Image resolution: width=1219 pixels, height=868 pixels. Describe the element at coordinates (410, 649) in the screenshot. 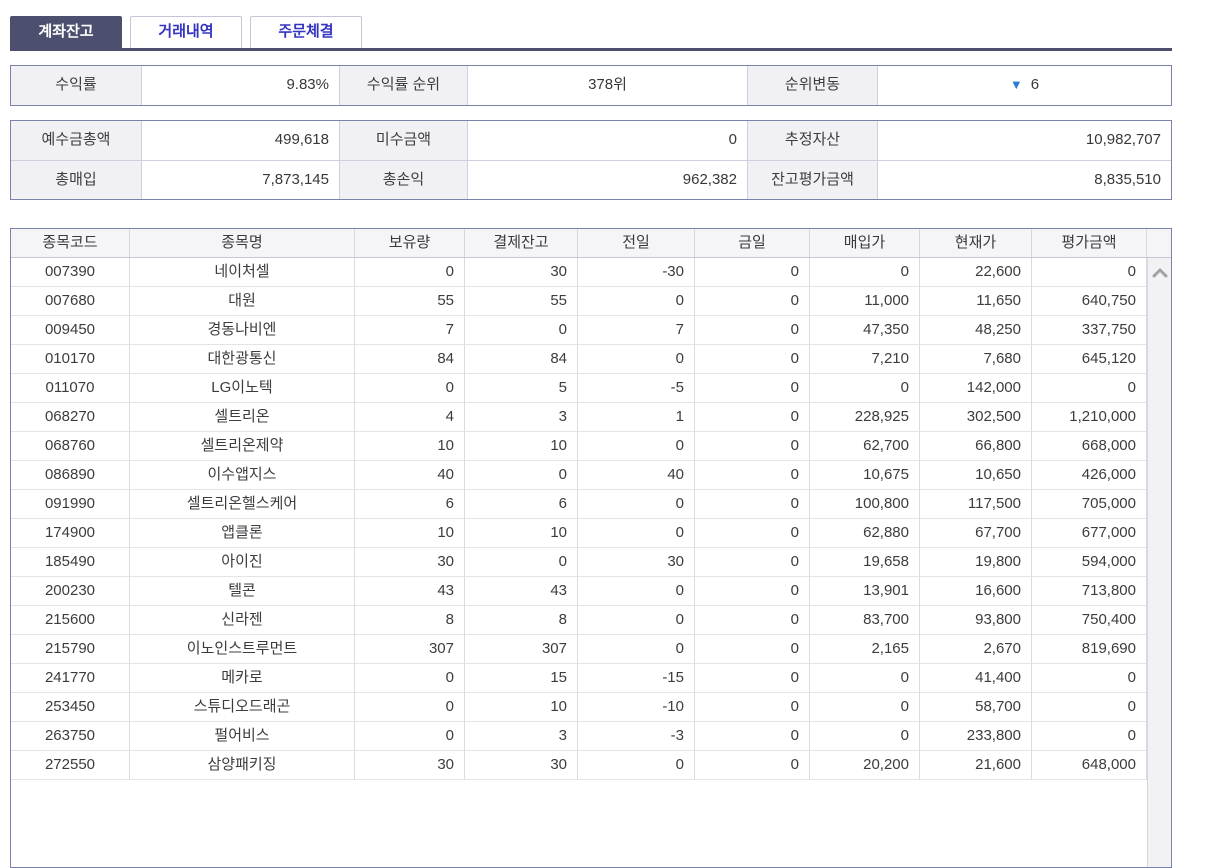

I see `cell-quantity: 307` at that location.